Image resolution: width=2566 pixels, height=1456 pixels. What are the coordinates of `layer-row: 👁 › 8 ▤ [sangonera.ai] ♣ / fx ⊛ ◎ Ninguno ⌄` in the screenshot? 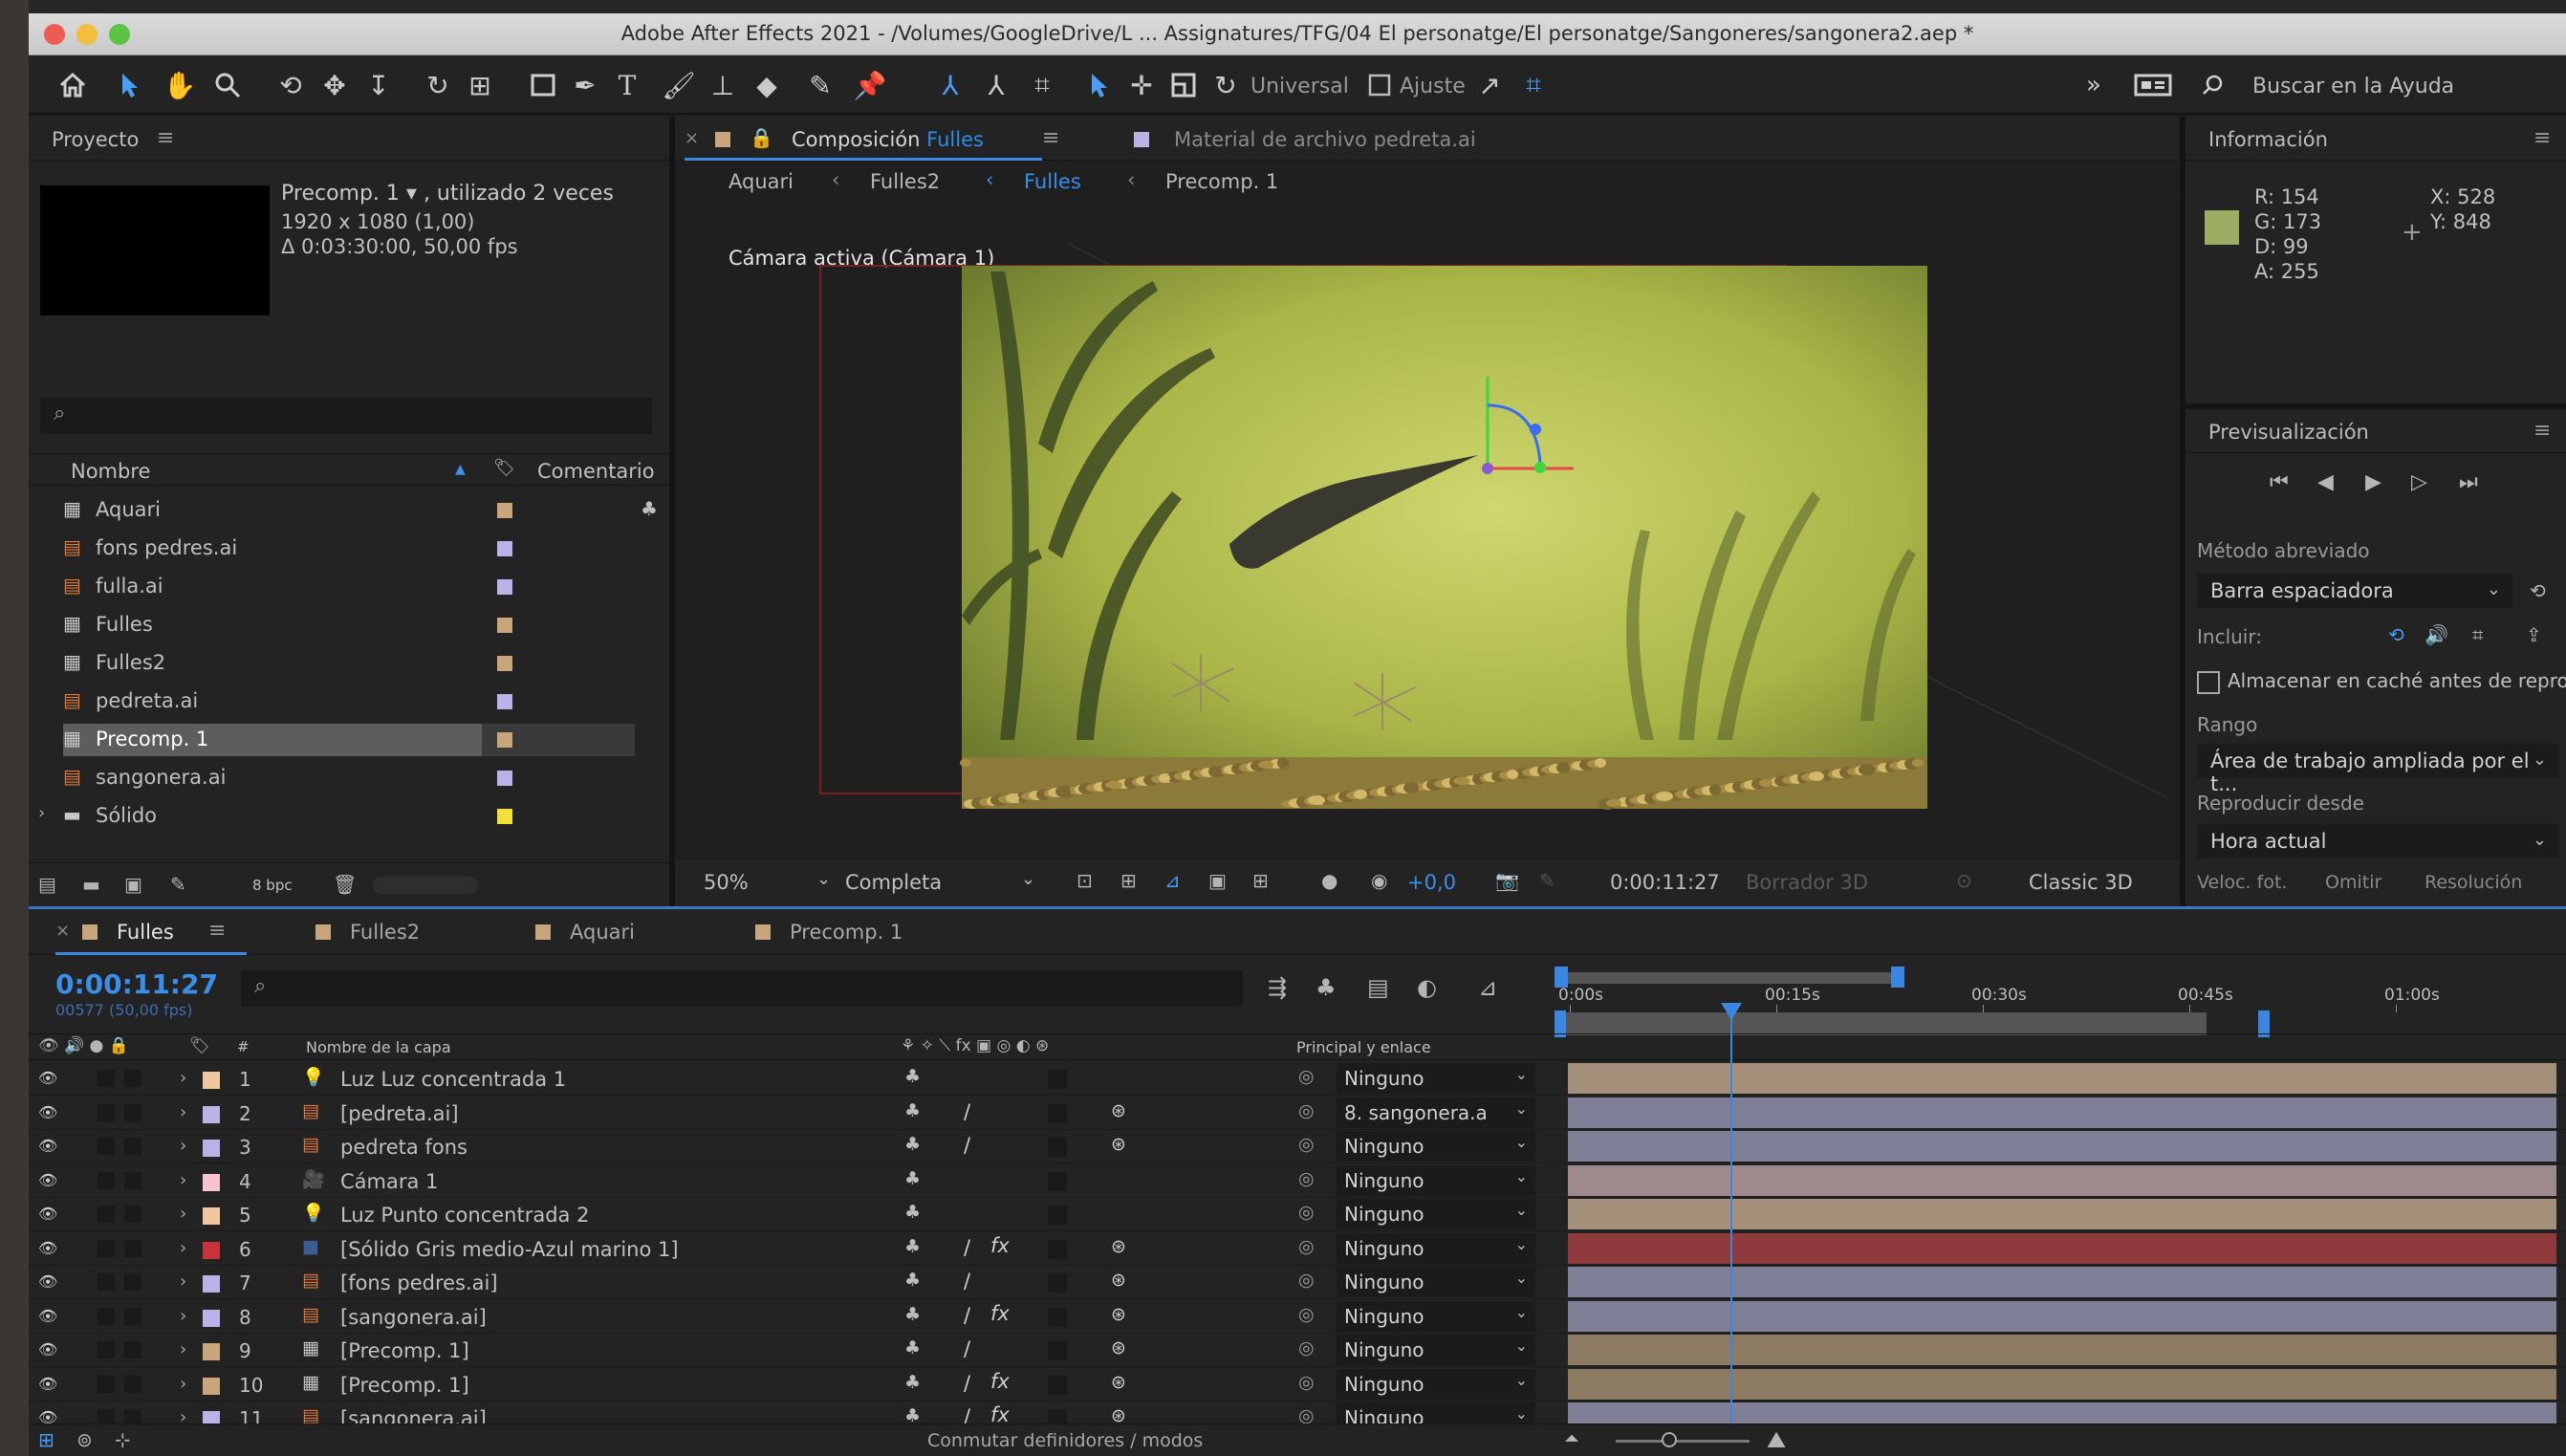 It's located at (1297, 1317).